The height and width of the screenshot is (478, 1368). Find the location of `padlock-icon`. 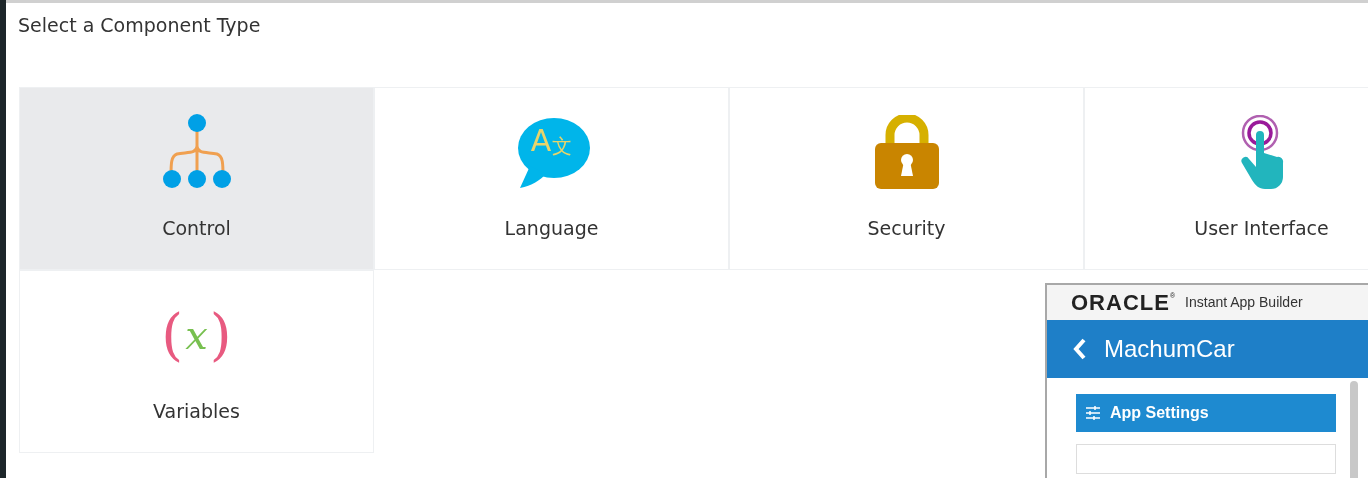

padlock-icon is located at coordinates (906, 152).